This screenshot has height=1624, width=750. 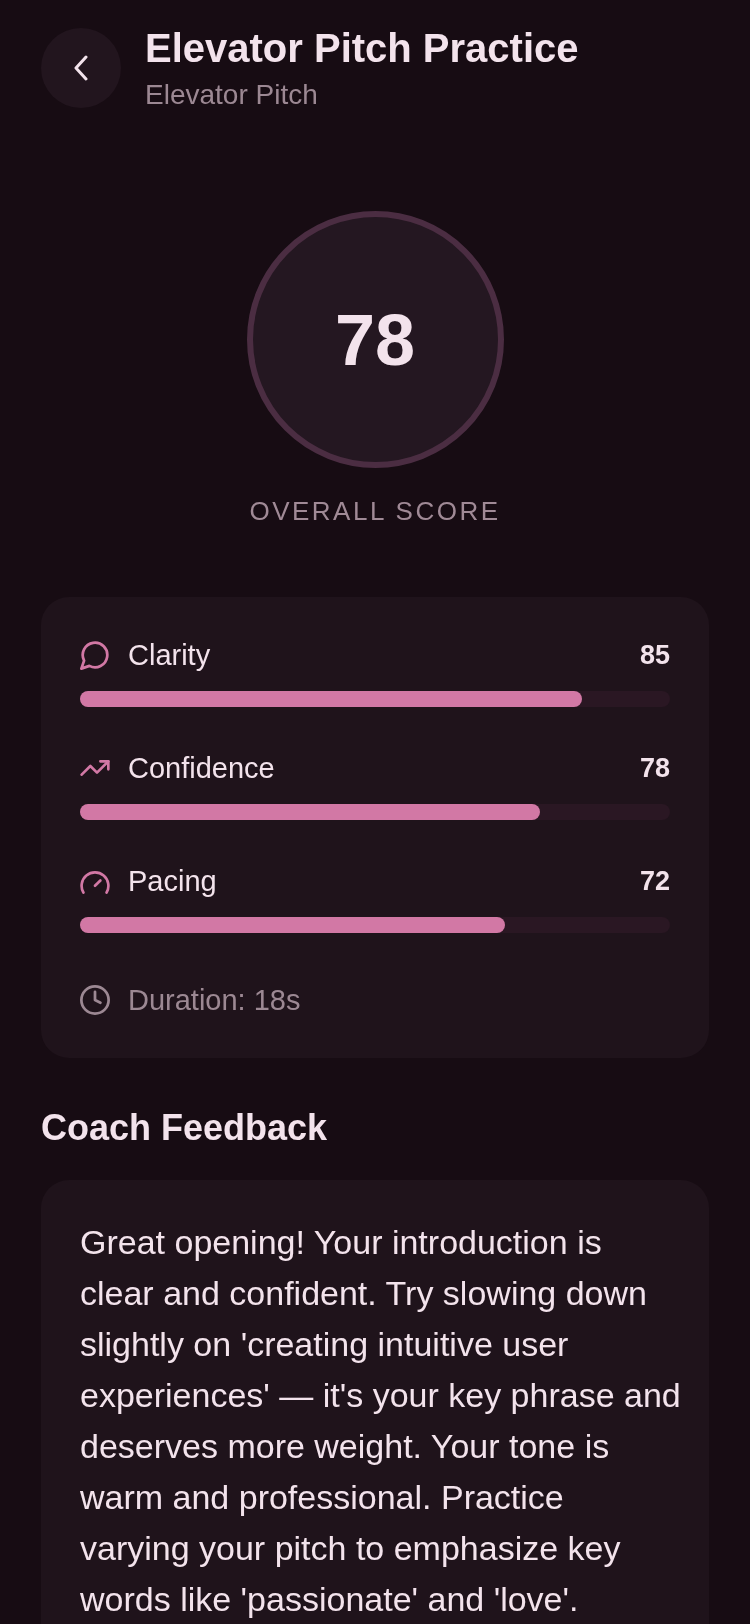 What do you see at coordinates (201, 768) in the screenshot?
I see `metric-label: Confidence` at bounding box center [201, 768].